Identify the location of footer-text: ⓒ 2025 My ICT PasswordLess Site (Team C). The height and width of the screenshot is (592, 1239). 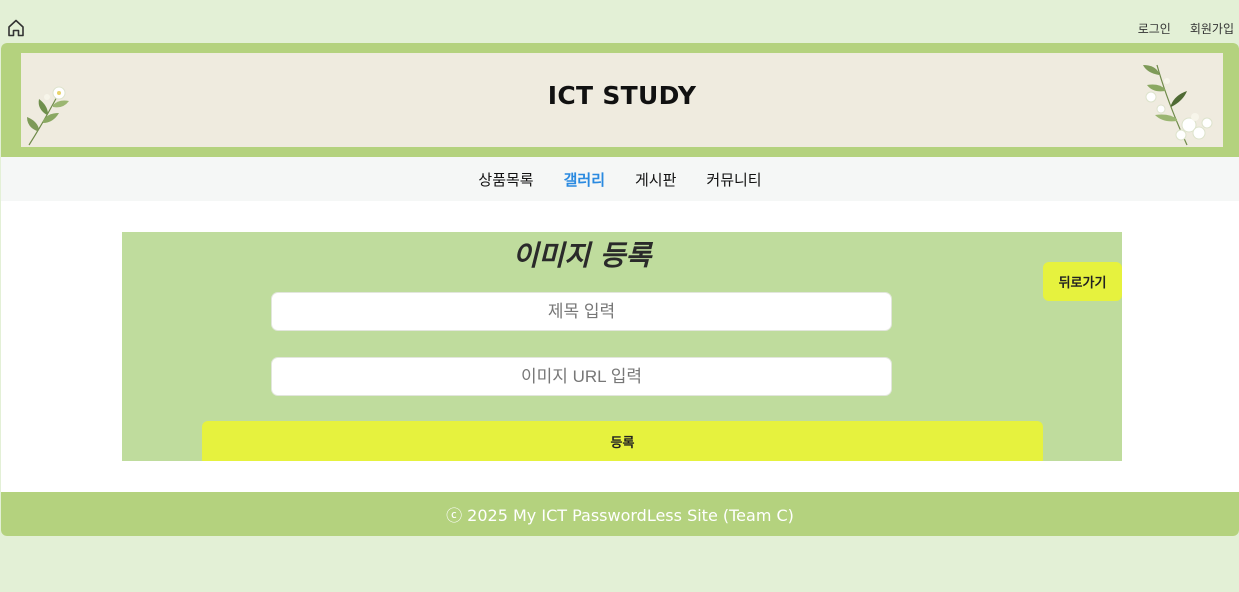
(620, 515).